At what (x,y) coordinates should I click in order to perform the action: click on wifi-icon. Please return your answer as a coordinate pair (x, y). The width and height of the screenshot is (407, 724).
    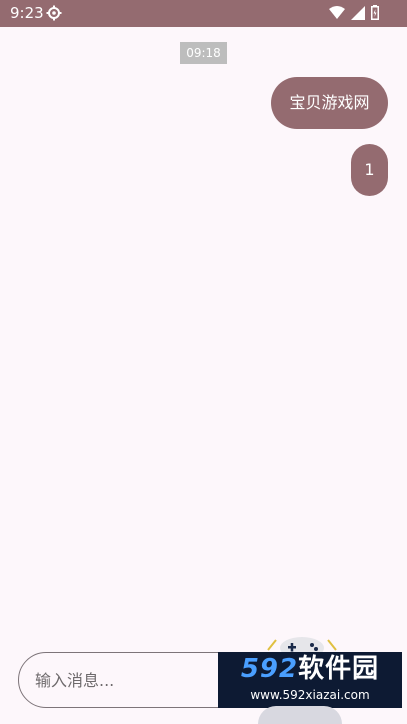
    Looking at the image, I should click on (337, 12).